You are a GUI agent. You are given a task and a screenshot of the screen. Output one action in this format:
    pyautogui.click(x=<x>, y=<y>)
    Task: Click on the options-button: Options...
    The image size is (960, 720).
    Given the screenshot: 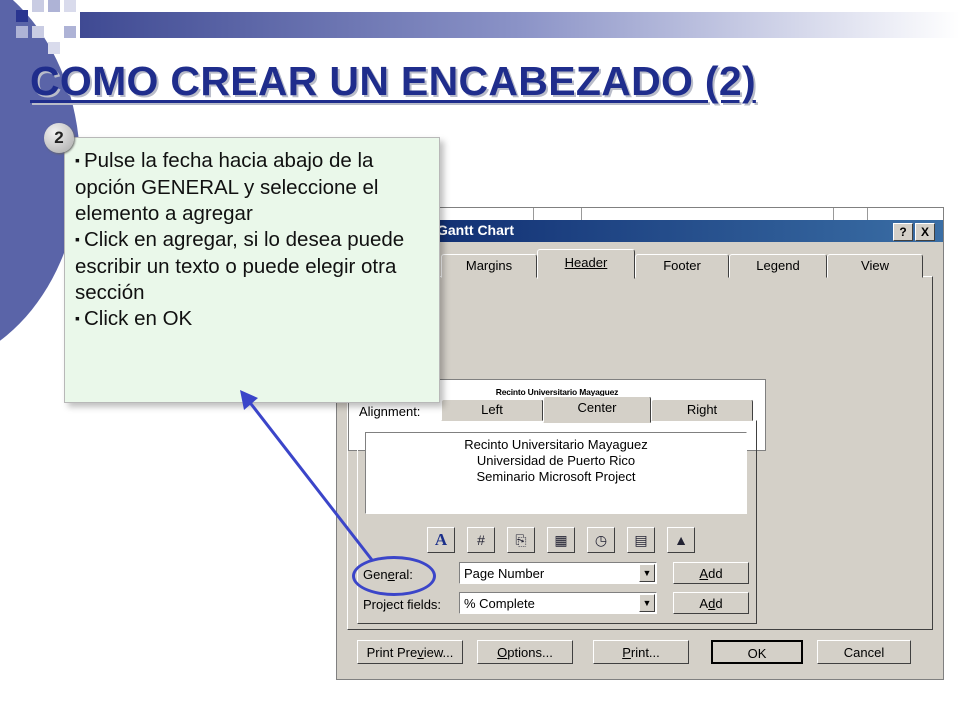 What is the action you would take?
    pyautogui.click(x=525, y=652)
    